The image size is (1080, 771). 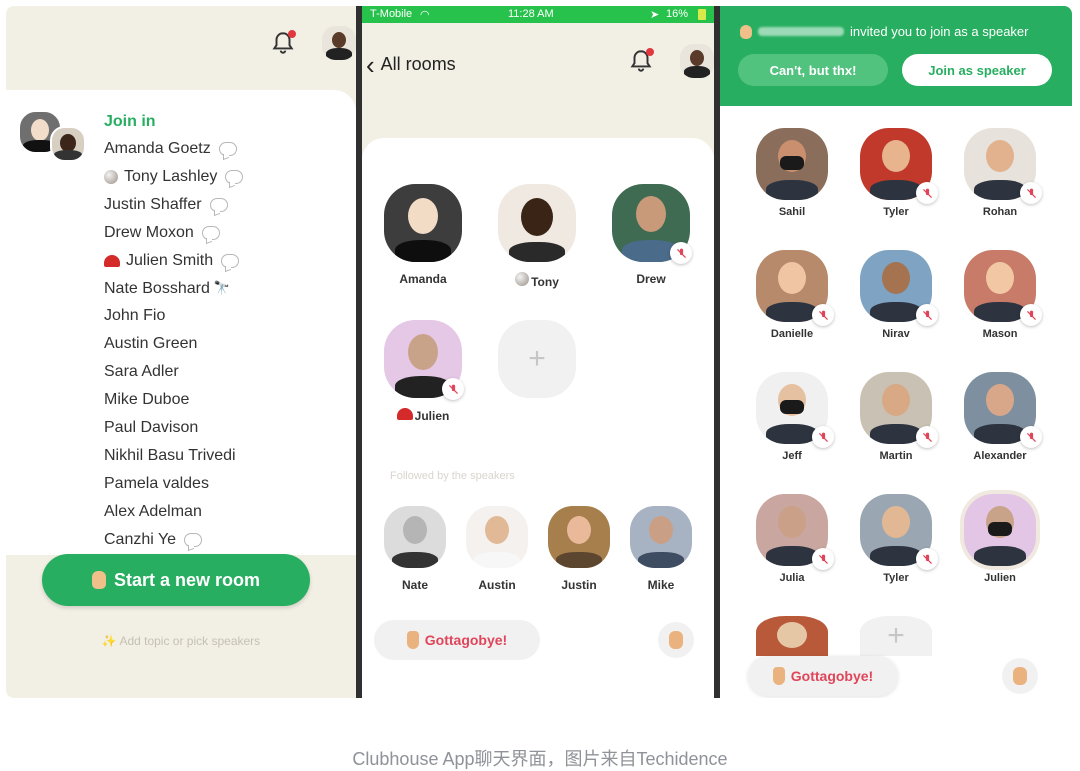 I want to click on start-new-room-button: Start a new room, so click(x=176, y=580).